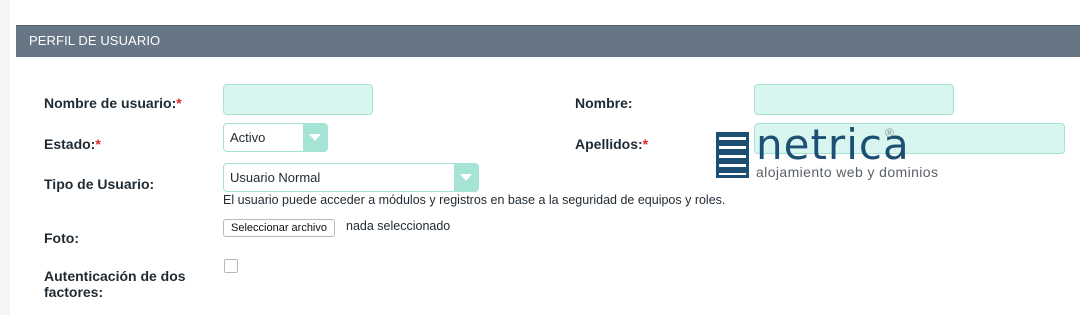 The width and height of the screenshot is (1080, 315). What do you see at coordinates (604, 103) in the screenshot?
I see `first-name-label: Nombre:` at bounding box center [604, 103].